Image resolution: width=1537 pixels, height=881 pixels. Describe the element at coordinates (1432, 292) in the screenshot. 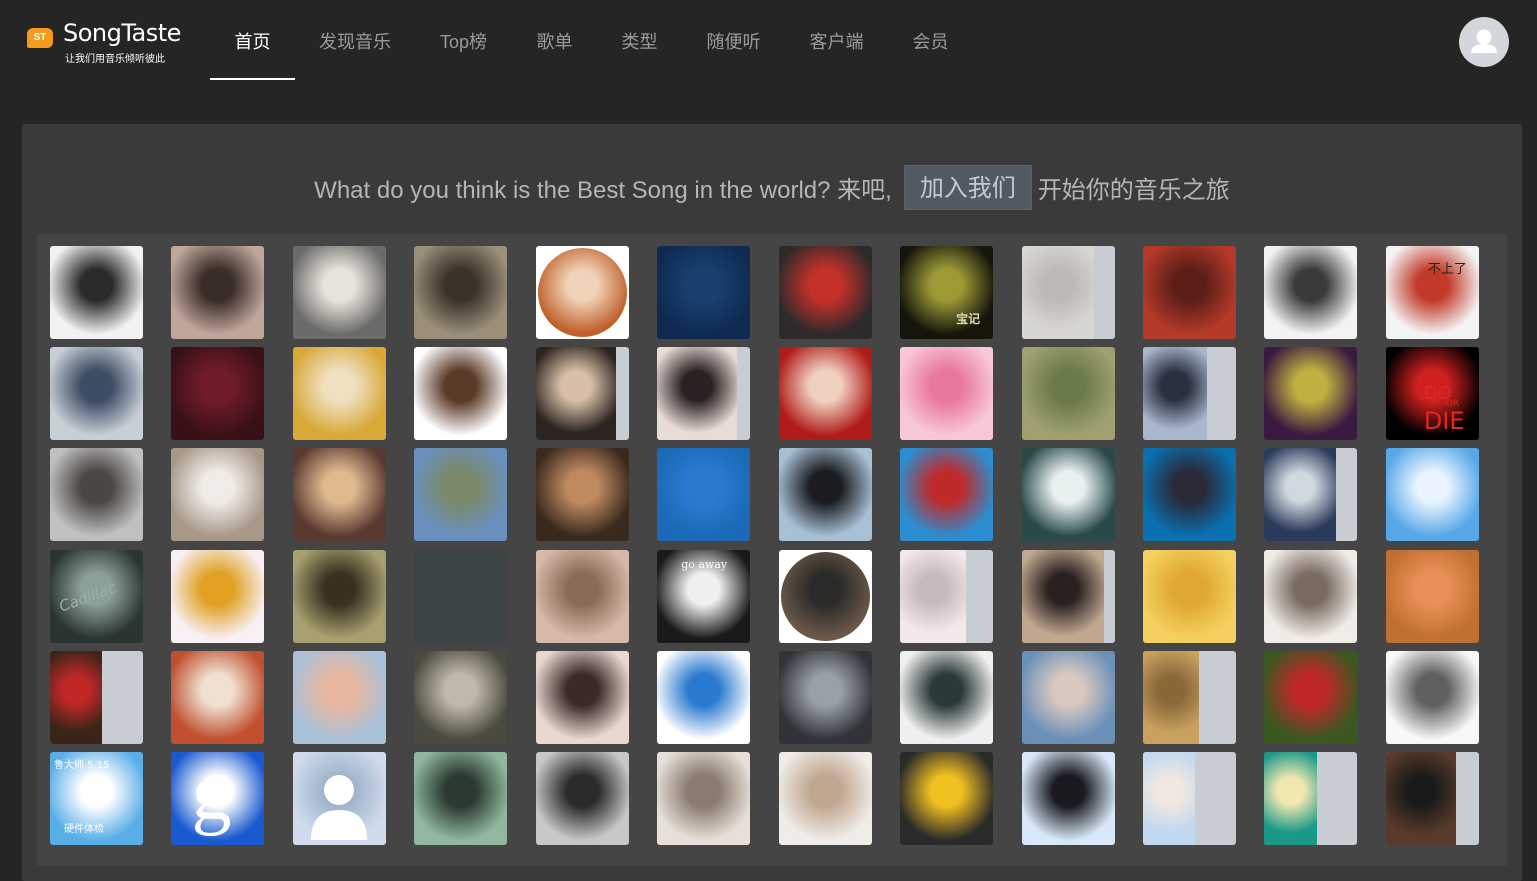

I see `avatar-tile: 不上了` at that location.